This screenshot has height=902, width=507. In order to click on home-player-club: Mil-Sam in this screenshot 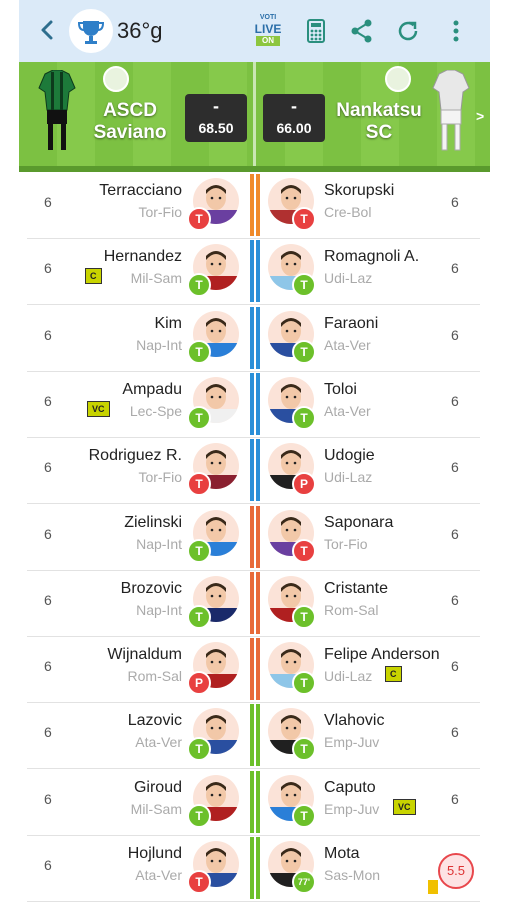, I will do `click(156, 809)`.